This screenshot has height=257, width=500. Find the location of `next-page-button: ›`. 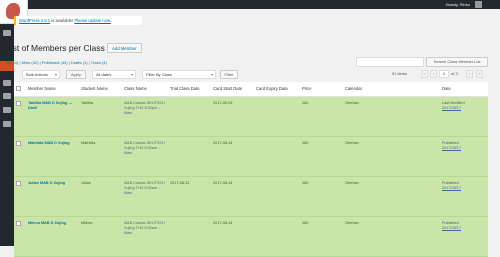

next-page-button: › is located at coordinates (469, 74).